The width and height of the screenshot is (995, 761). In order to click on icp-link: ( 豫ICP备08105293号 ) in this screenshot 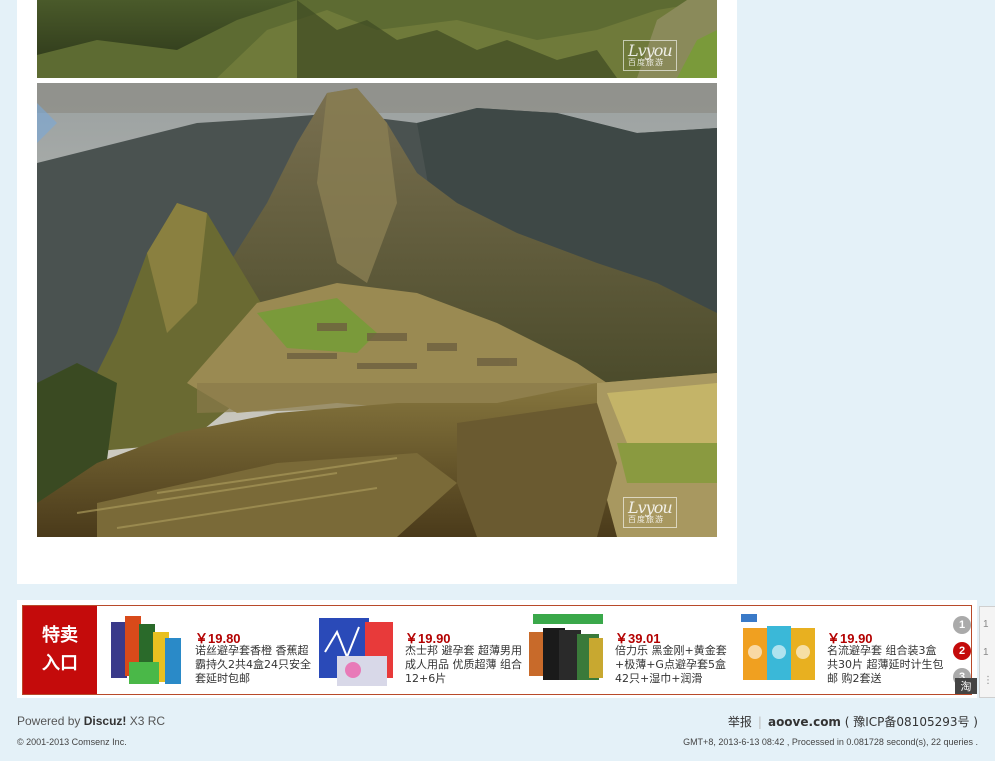, I will do `click(911, 722)`.